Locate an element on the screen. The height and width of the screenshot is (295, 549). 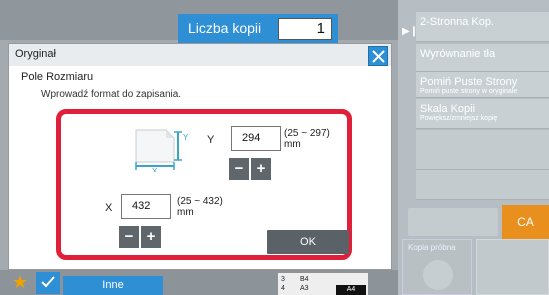
checkmark-icon is located at coordinates (48, 282).